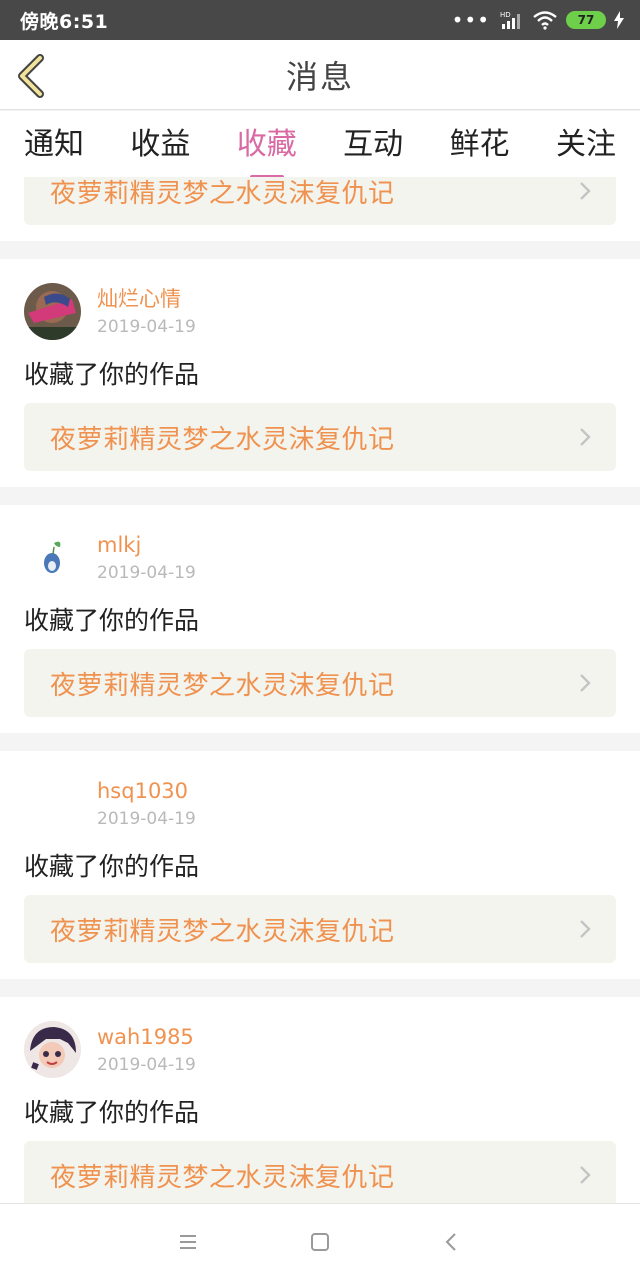  Describe the element at coordinates (320, 312) in the screenshot. I see `user-info: 灿烂心情 2019-04-19` at that location.